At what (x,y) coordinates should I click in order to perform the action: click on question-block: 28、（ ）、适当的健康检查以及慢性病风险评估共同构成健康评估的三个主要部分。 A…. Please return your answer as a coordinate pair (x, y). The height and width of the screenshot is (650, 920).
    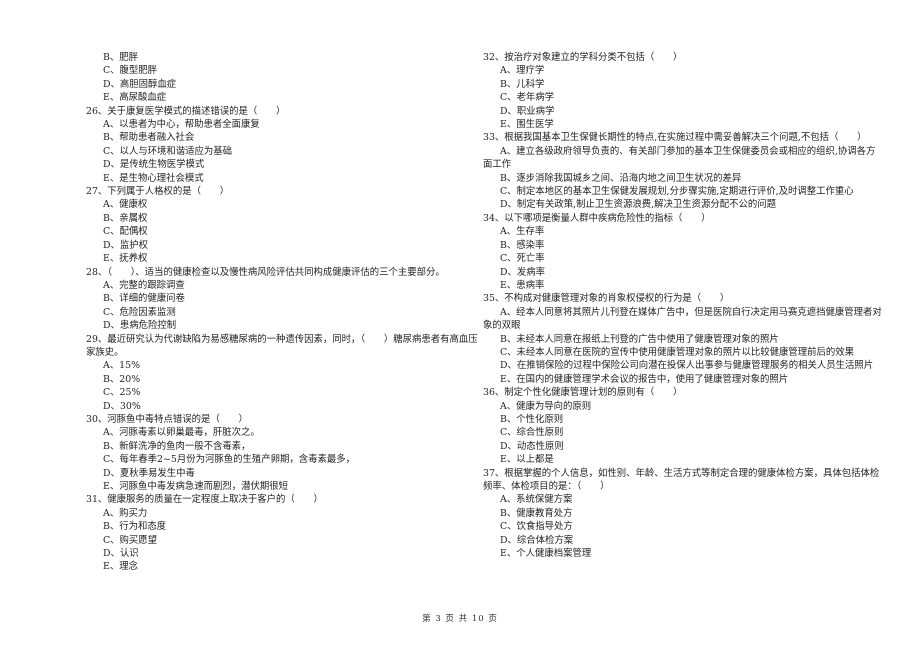
    Looking at the image, I should click on (282, 299).